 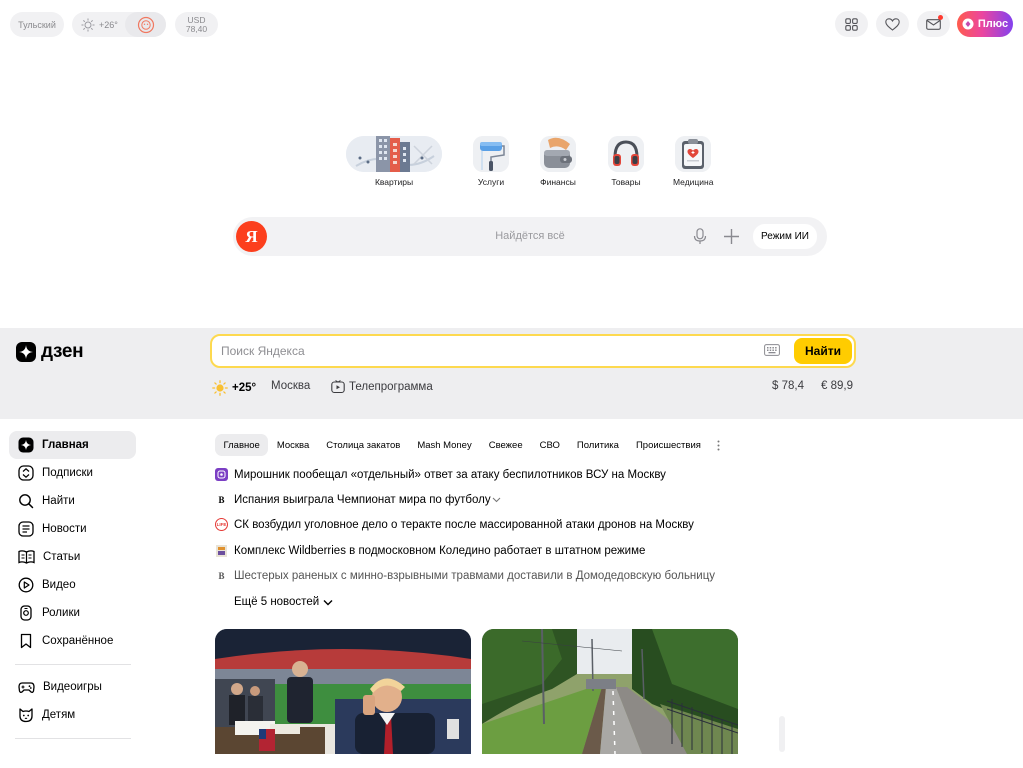 What do you see at coordinates (242, 445) in the screenshot?
I see `tab-main: Главное` at bounding box center [242, 445].